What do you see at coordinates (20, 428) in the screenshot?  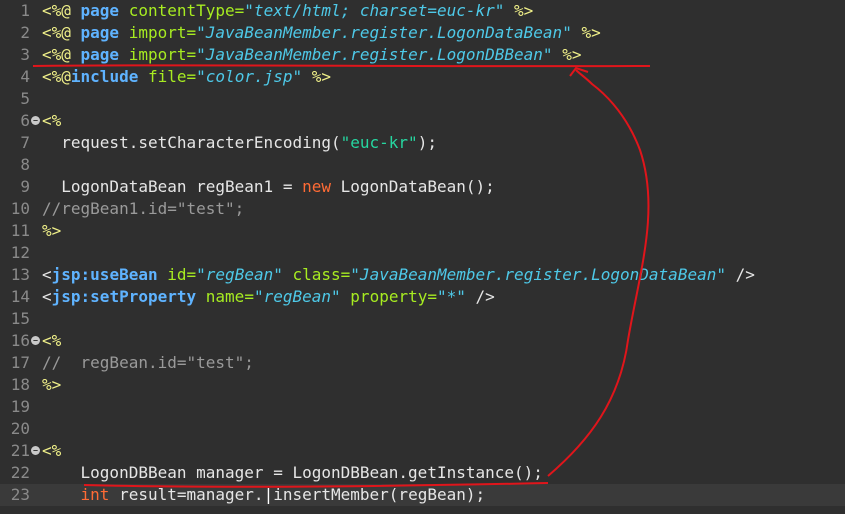 I see `line-number: 20` at bounding box center [20, 428].